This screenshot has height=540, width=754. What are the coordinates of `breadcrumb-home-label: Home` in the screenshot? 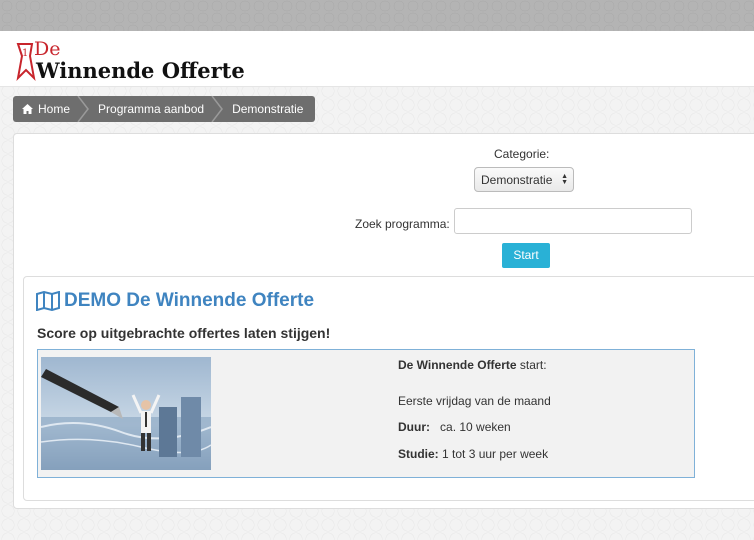 It's located at (54, 109).